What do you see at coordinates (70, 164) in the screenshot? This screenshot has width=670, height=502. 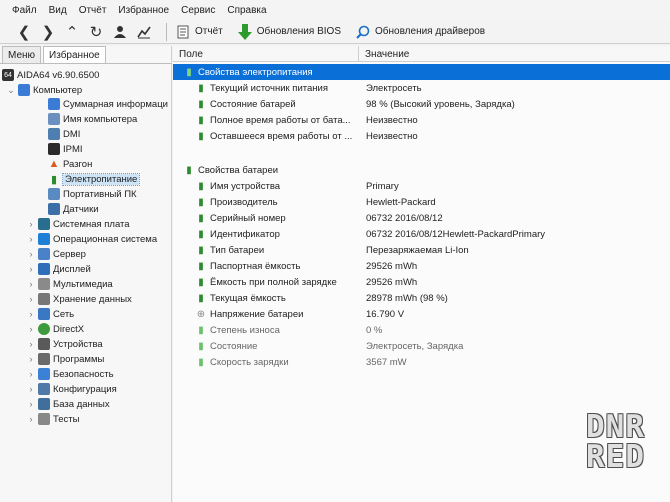 I see `tree-item-overclock: ▲ Разгон` at bounding box center [70, 164].